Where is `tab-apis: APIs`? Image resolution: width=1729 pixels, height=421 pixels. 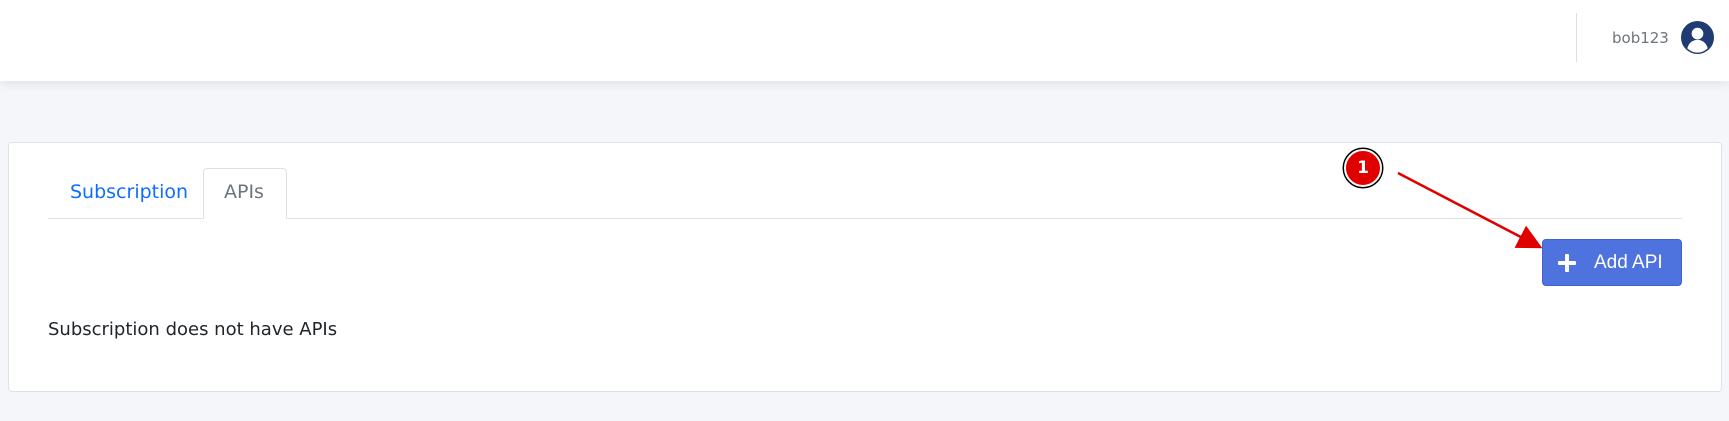 tab-apis: APIs is located at coordinates (245, 193).